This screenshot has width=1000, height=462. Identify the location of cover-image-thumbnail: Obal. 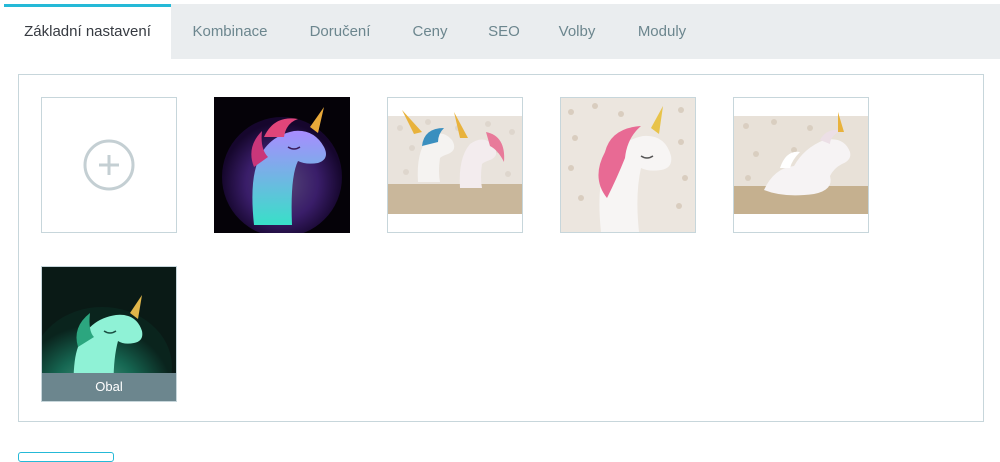
(109, 334).